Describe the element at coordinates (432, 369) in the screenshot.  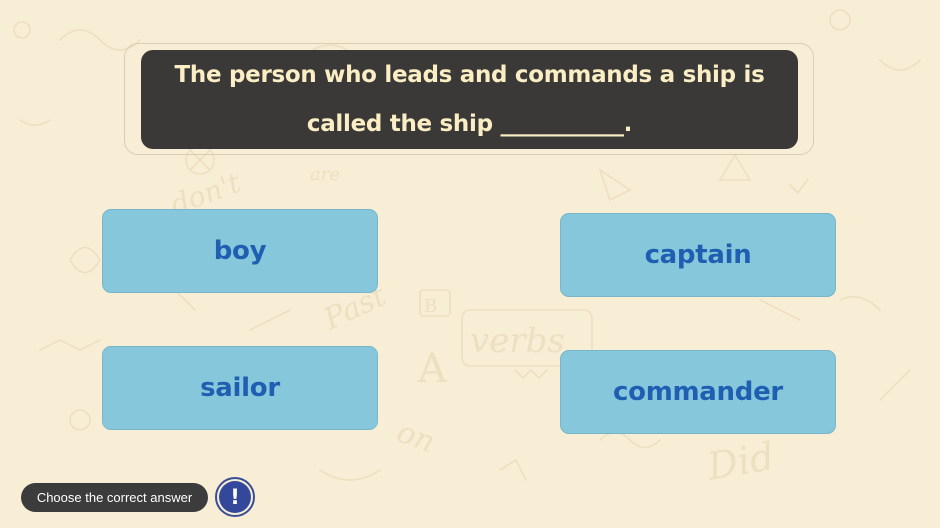
I see `svg-text: A` at that location.